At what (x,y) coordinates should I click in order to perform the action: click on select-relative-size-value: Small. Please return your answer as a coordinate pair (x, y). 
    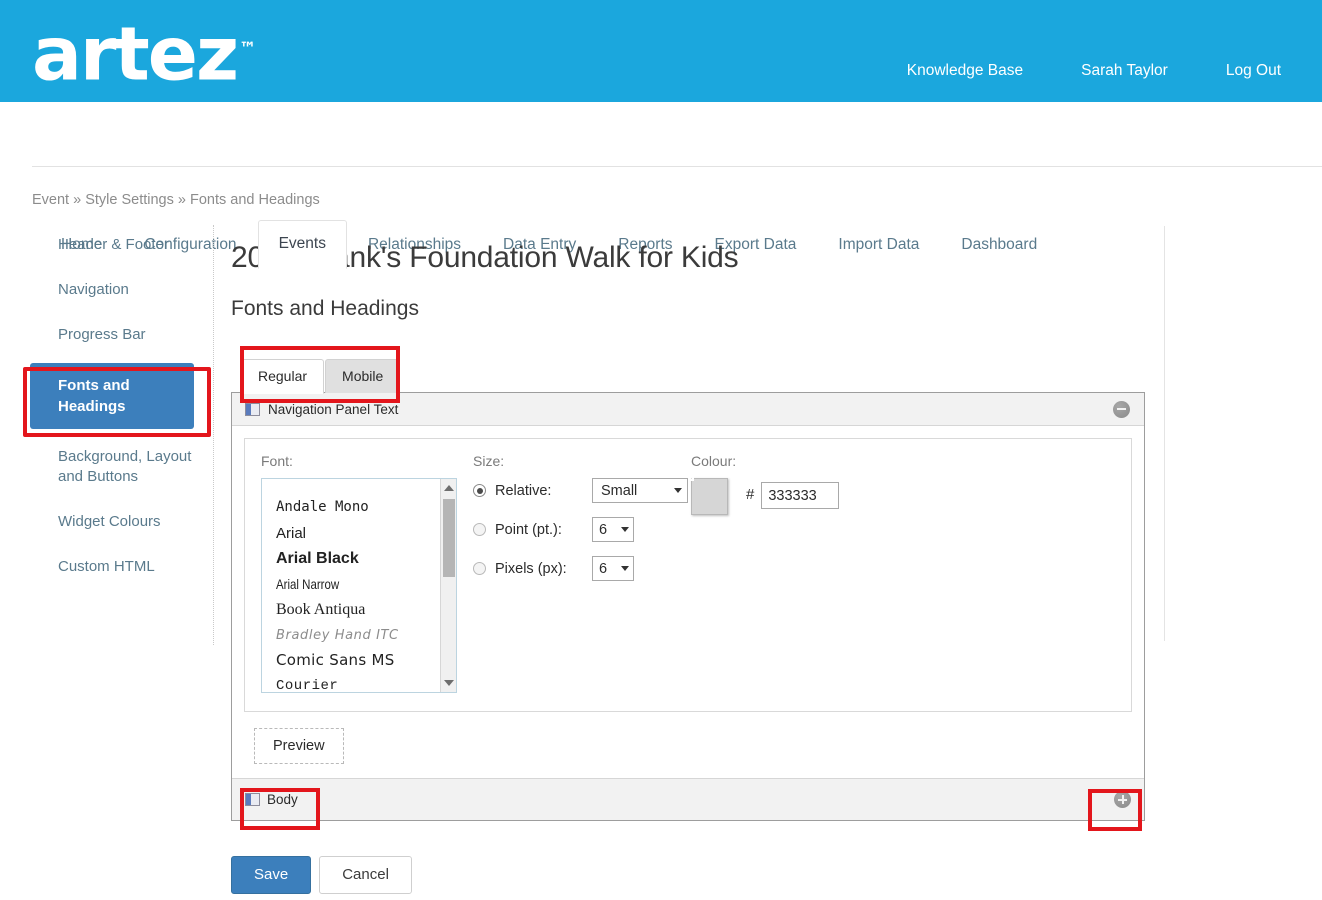
    Looking at the image, I should click on (619, 490).